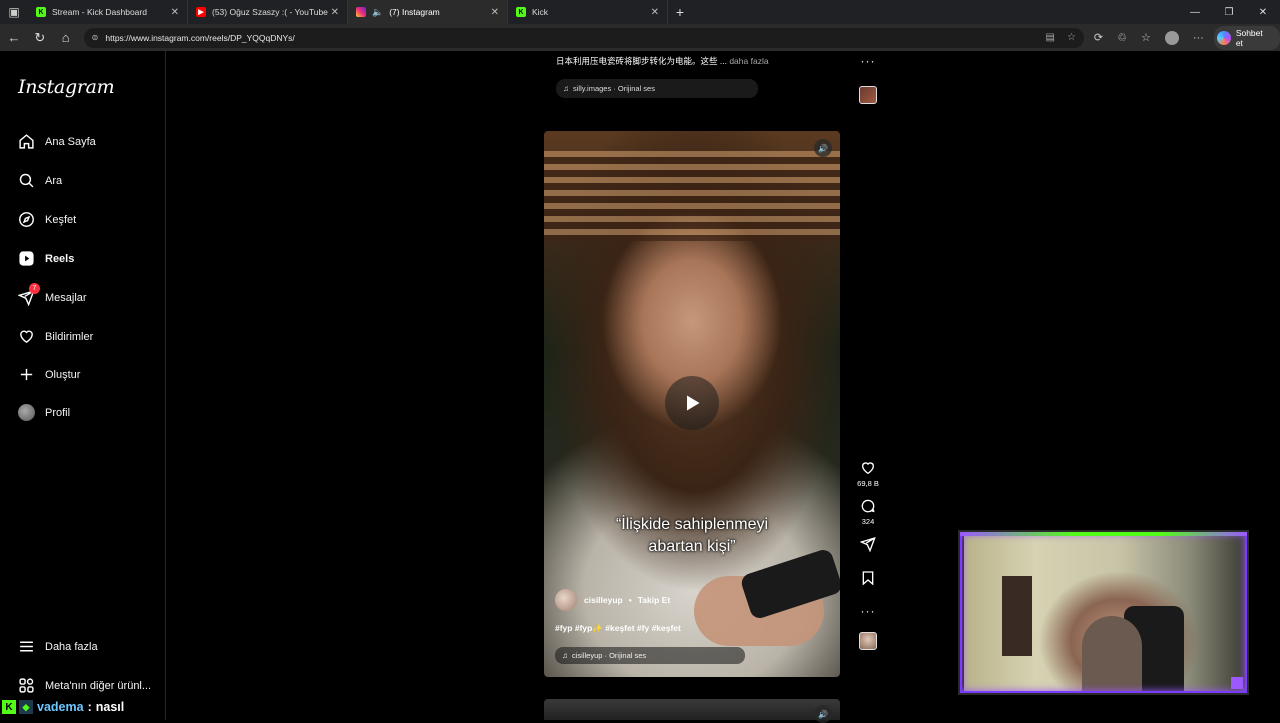 The width and height of the screenshot is (1280, 723). I want to click on sidebar-item-reels: Reels, so click(46, 258).